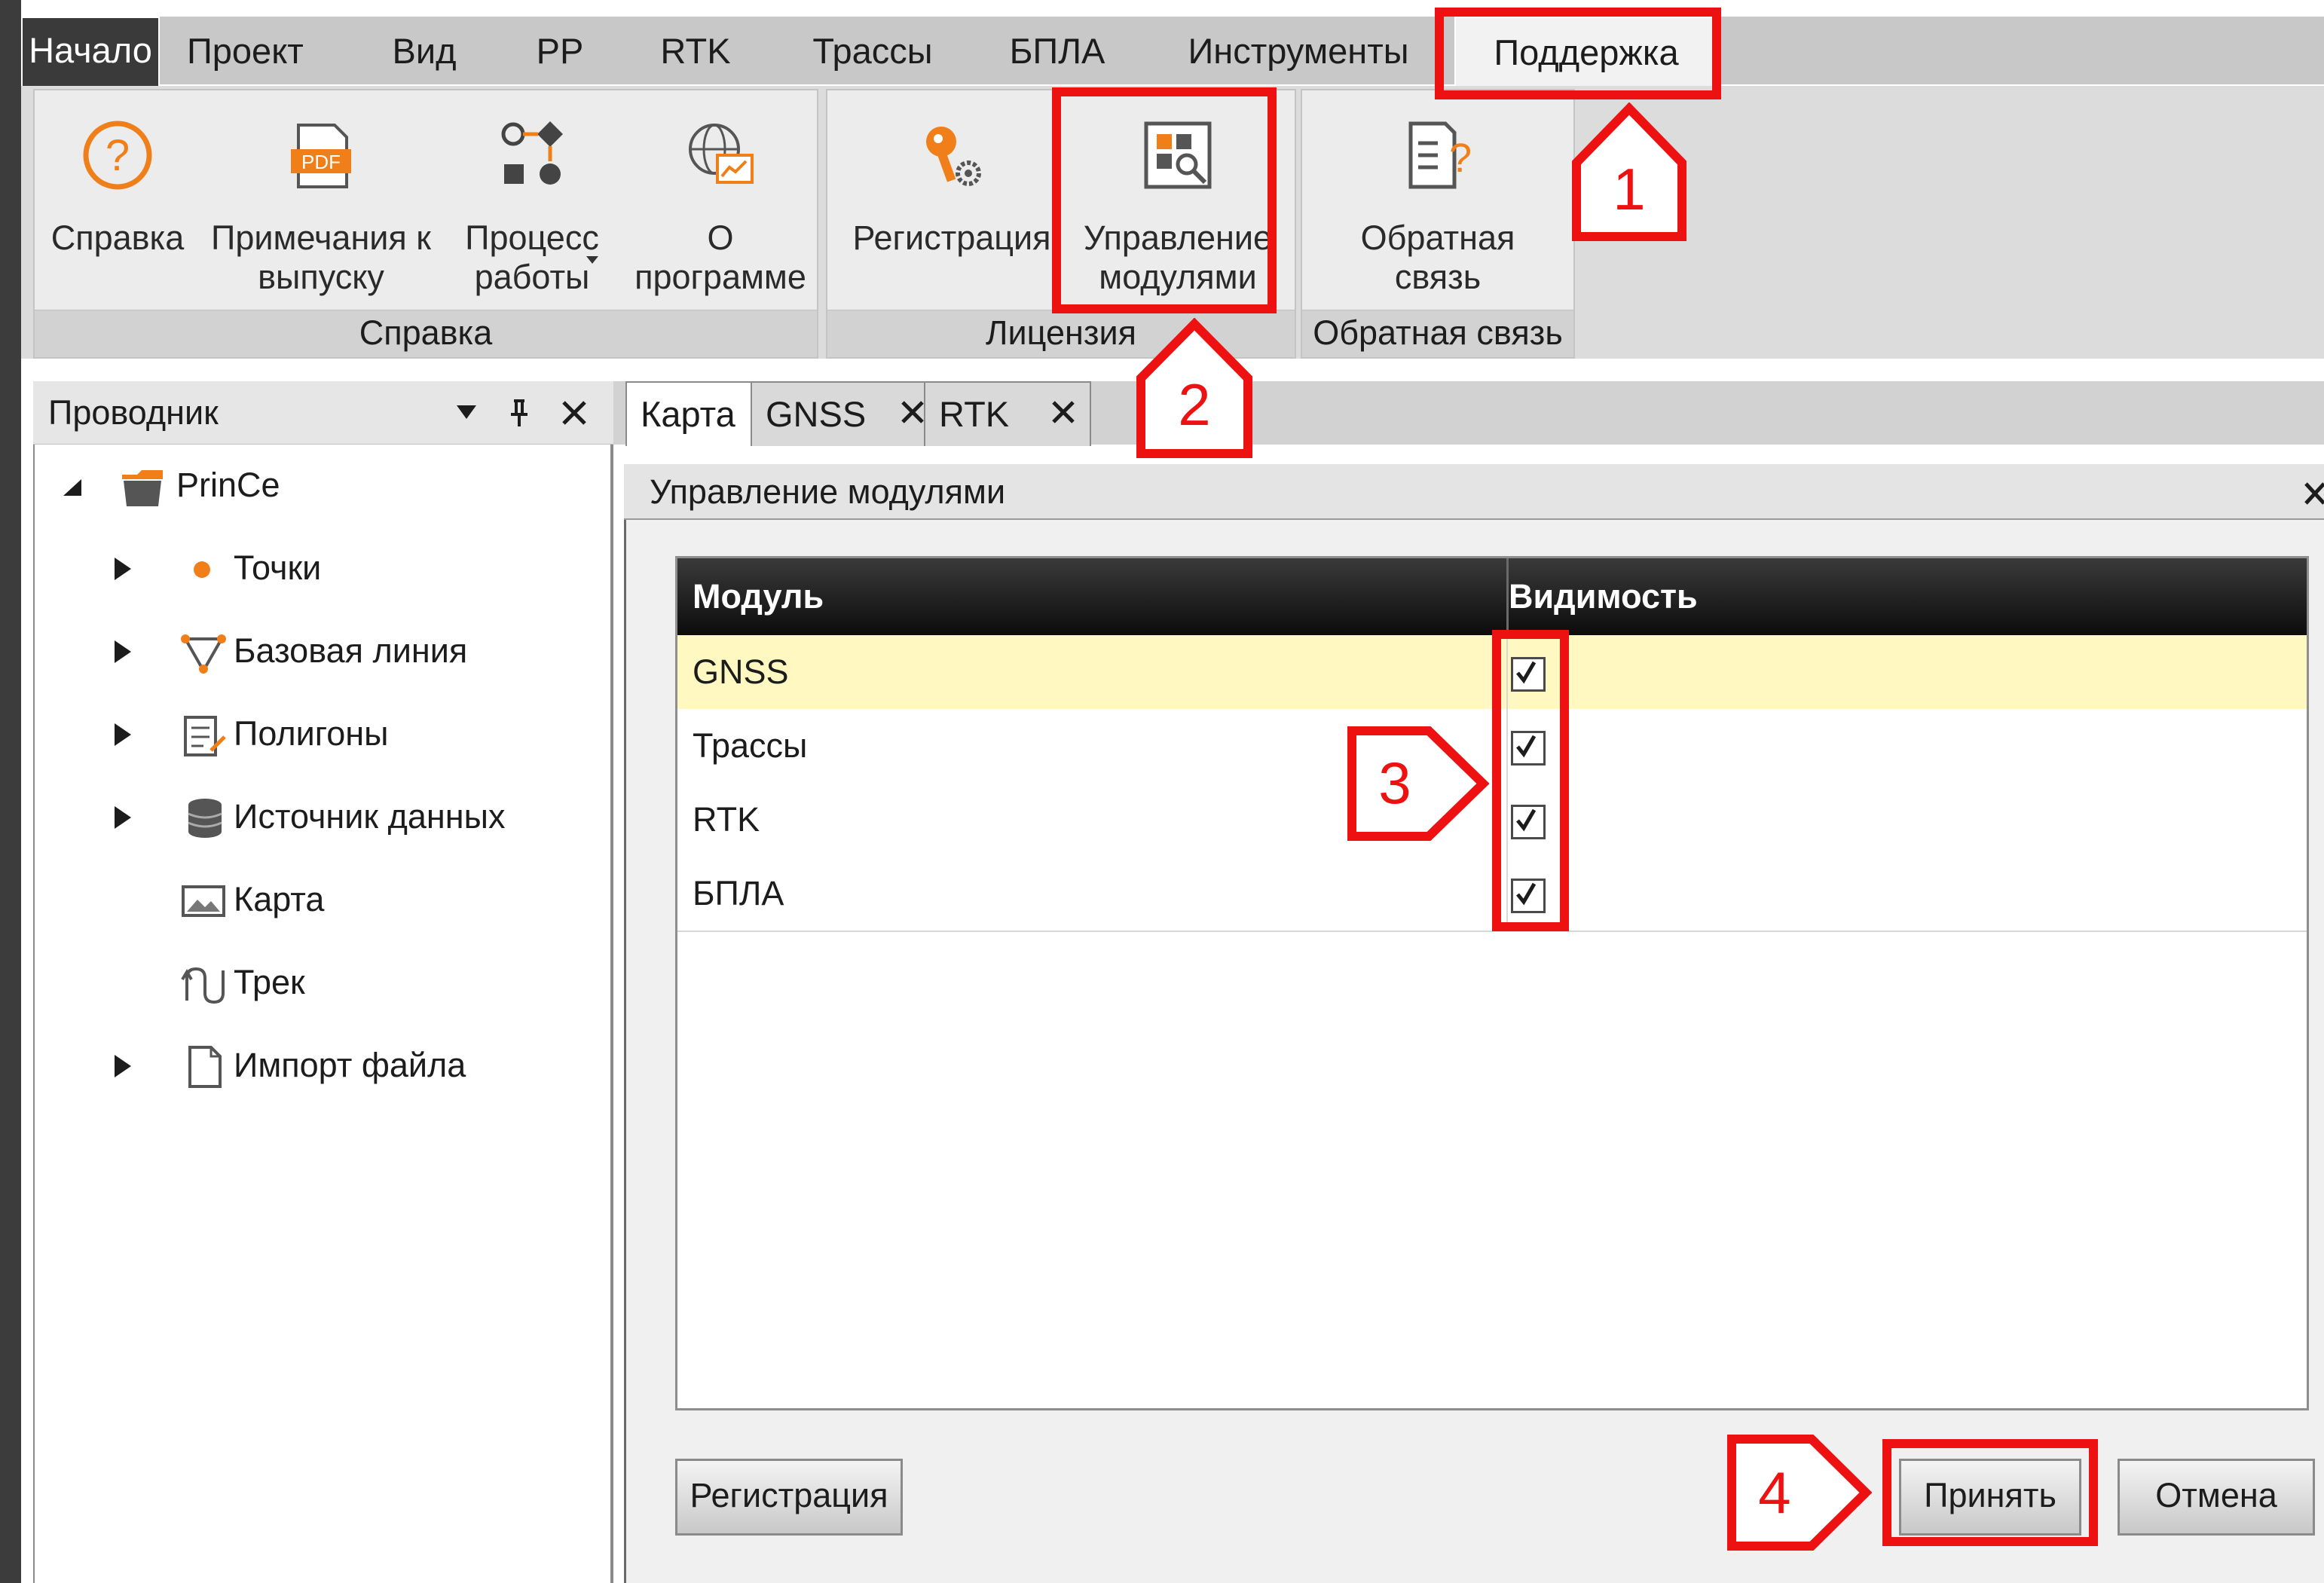  What do you see at coordinates (828, 491) in the screenshot?
I see `dialog-title: Управление модулями` at bounding box center [828, 491].